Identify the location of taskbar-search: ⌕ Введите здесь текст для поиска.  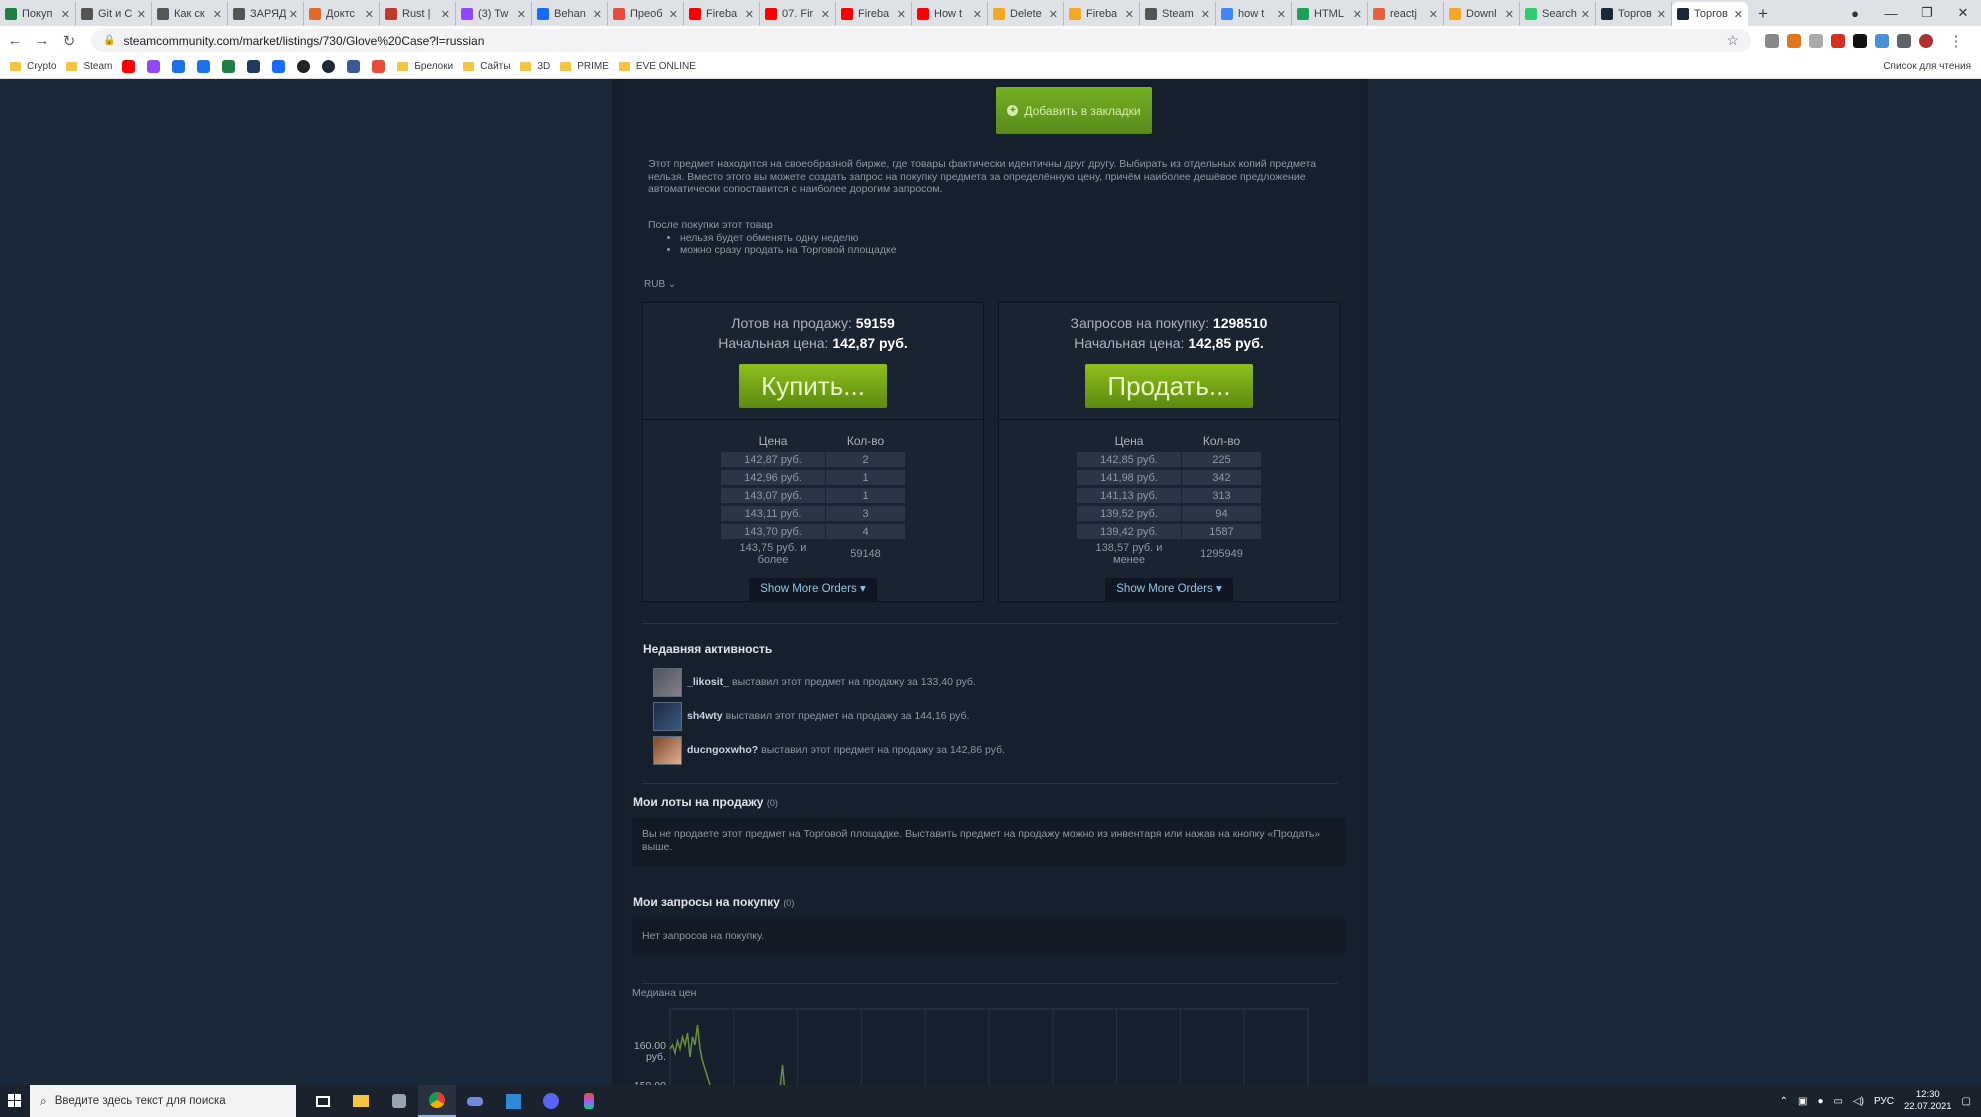
(163, 1101).